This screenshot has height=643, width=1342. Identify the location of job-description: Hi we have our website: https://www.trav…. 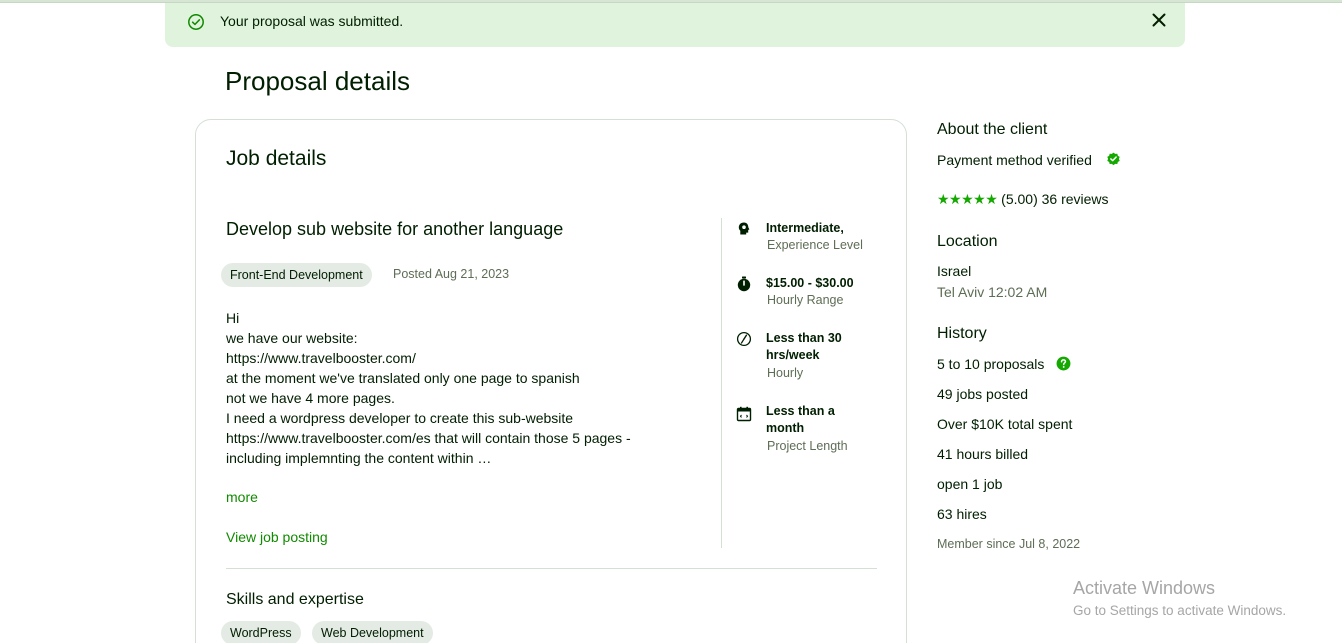
(461, 388).